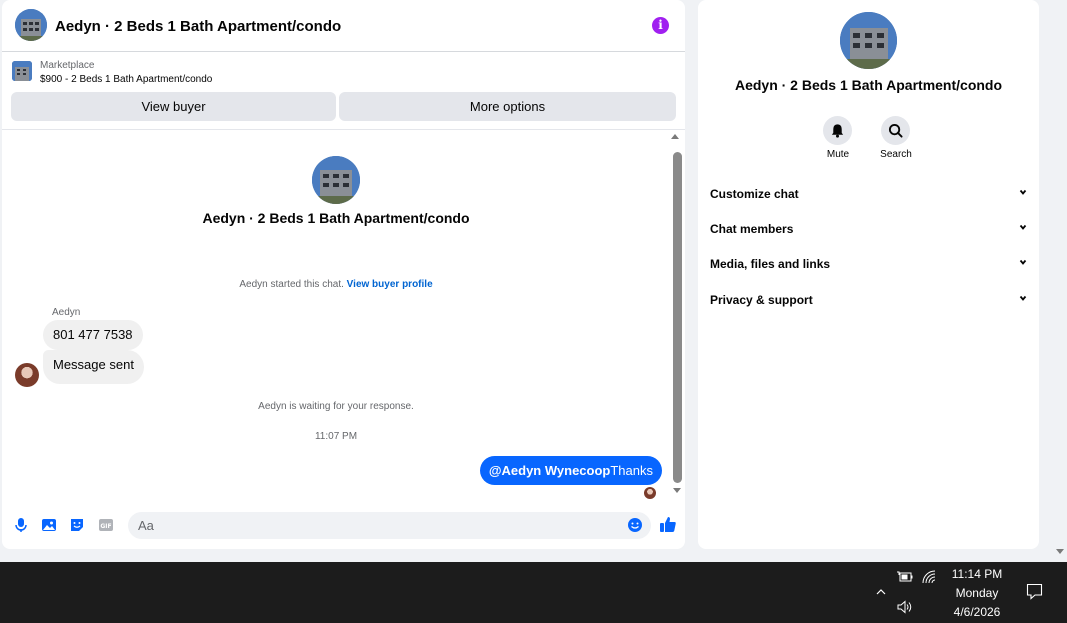 The image size is (1067, 623). Describe the element at coordinates (343, 26) in the screenshot. I see `chat-header: Aedyn · 2 Beds 1 Bath Apartment/condo i` at that location.